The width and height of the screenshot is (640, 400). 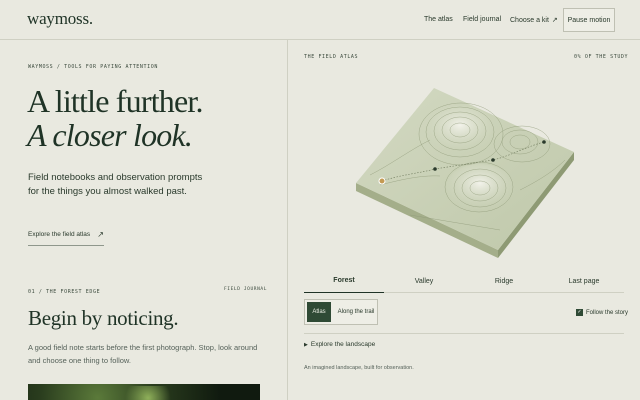 What do you see at coordinates (246, 289) in the screenshot?
I see `section-tag: FIELD JOURNAL` at bounding box center [246, 289].